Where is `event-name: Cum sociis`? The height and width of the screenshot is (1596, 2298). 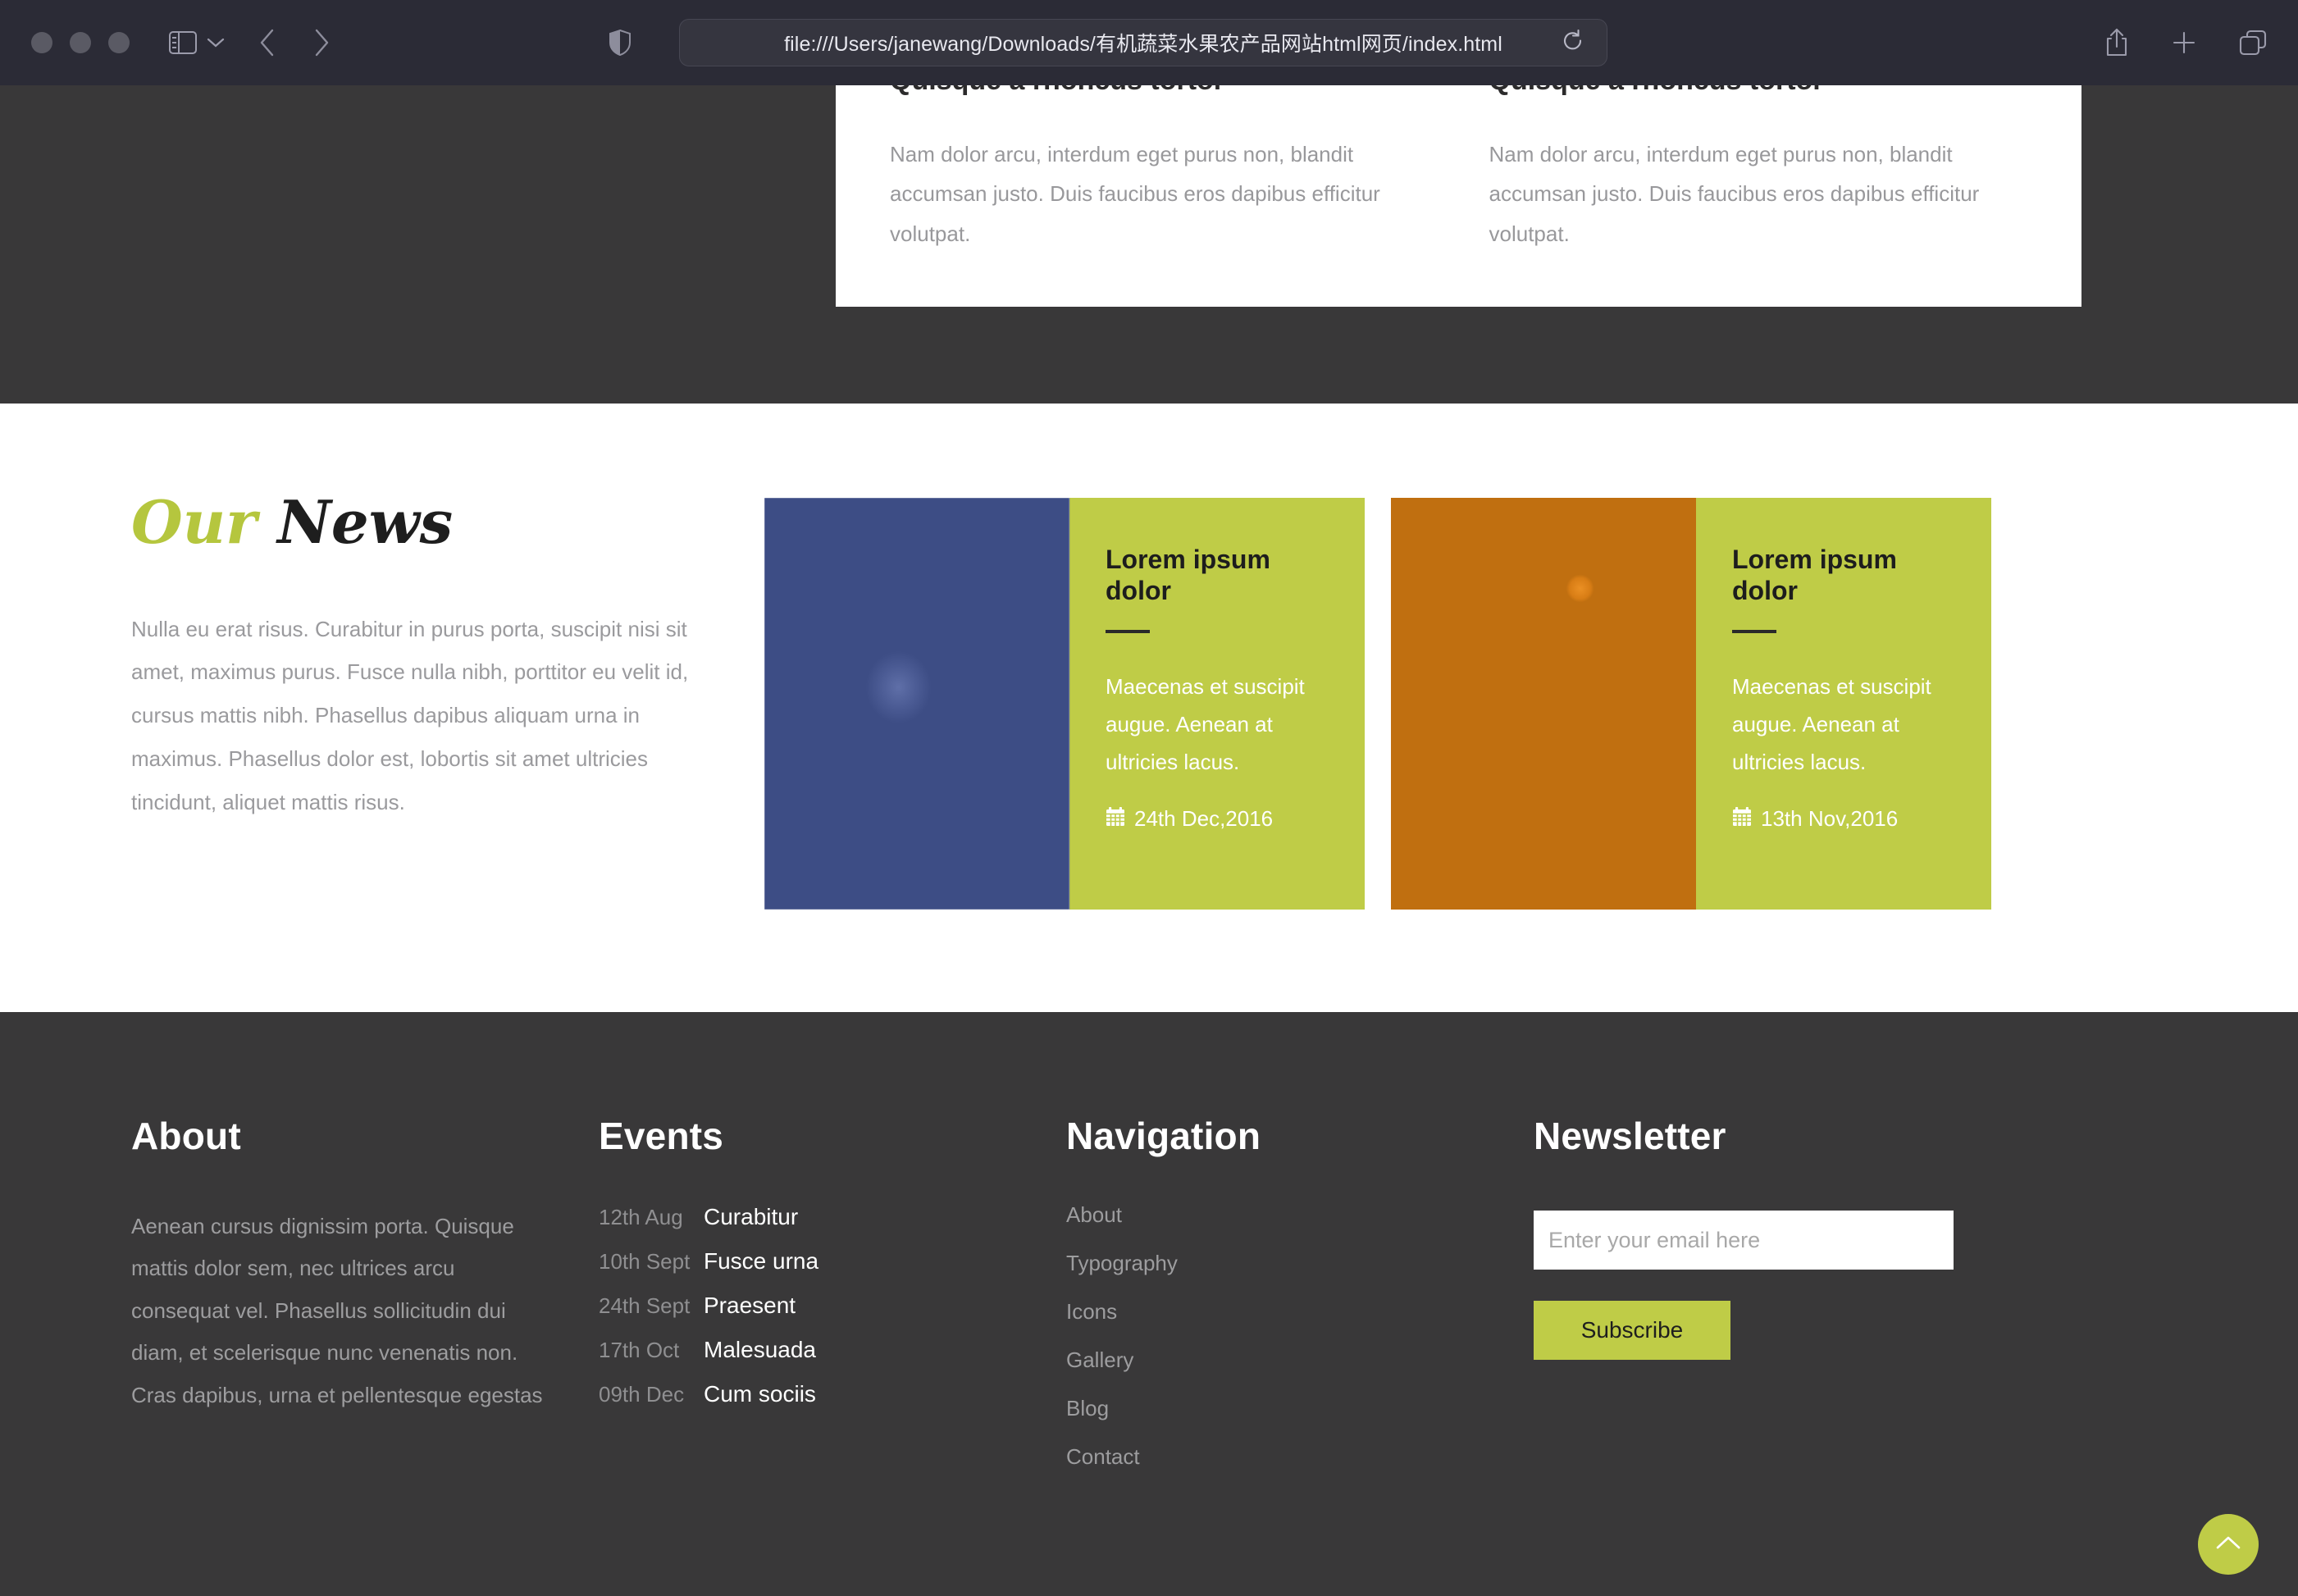 event-name: Cum sociis is located at coordinates (760, 1394).